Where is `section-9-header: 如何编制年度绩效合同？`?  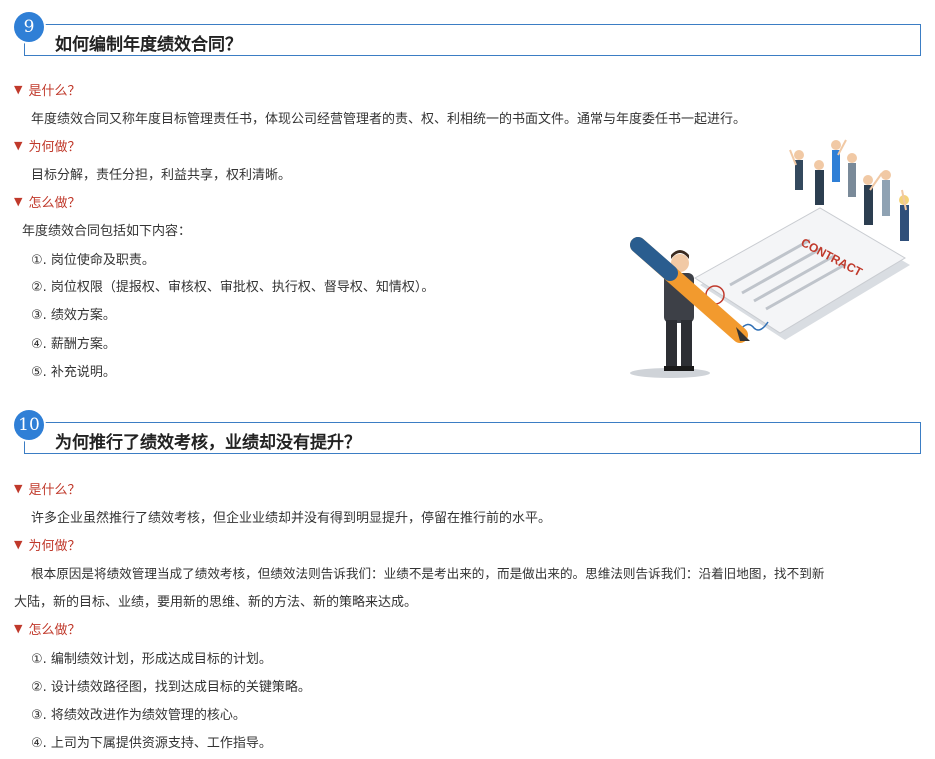 section-9-header: 如何编制年度绩效合同？ is located at coordinates (472, 40).